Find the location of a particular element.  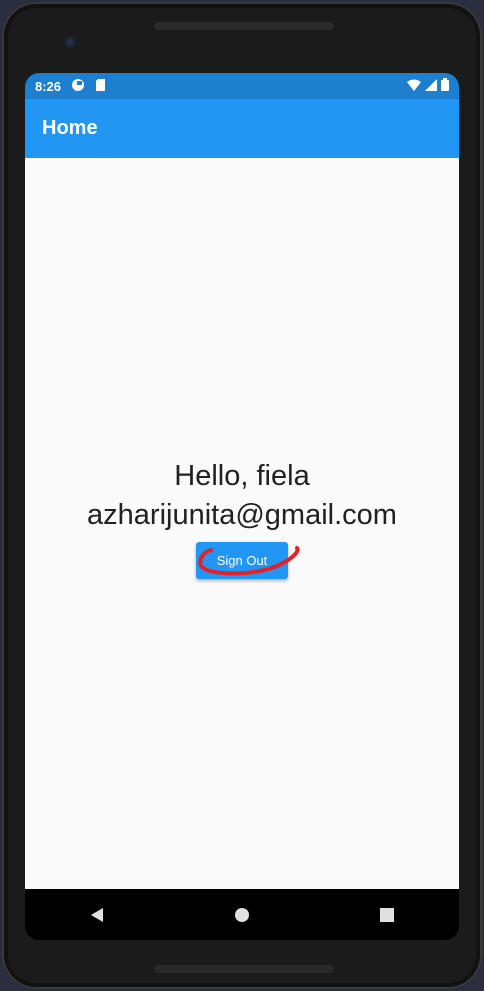

status-bar: 8:26 is located at coordinates (242, 86).